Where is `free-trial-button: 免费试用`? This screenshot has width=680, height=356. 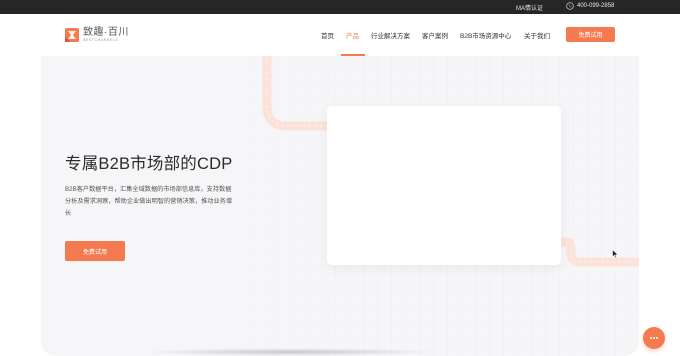
free-trial-button: 免费试用 is located at coordinates (590, 34).